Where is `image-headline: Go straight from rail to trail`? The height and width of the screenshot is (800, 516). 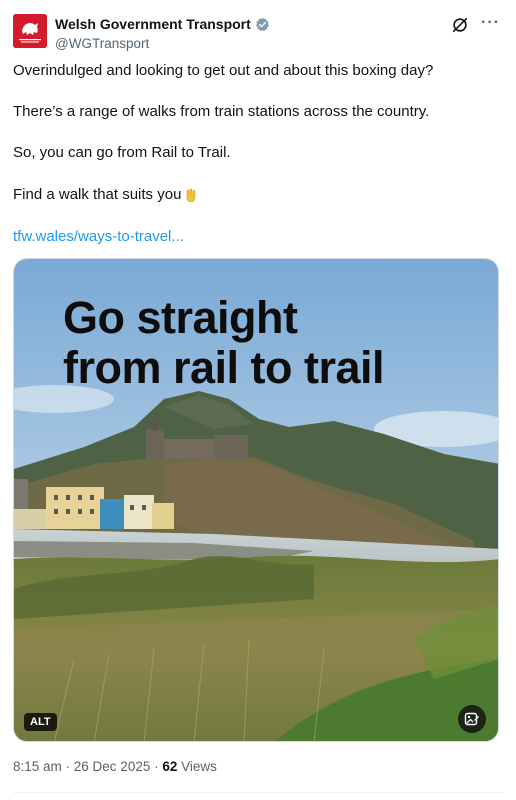
image-headline: Go straight from rail to trail is located at coordinates (224, 342).